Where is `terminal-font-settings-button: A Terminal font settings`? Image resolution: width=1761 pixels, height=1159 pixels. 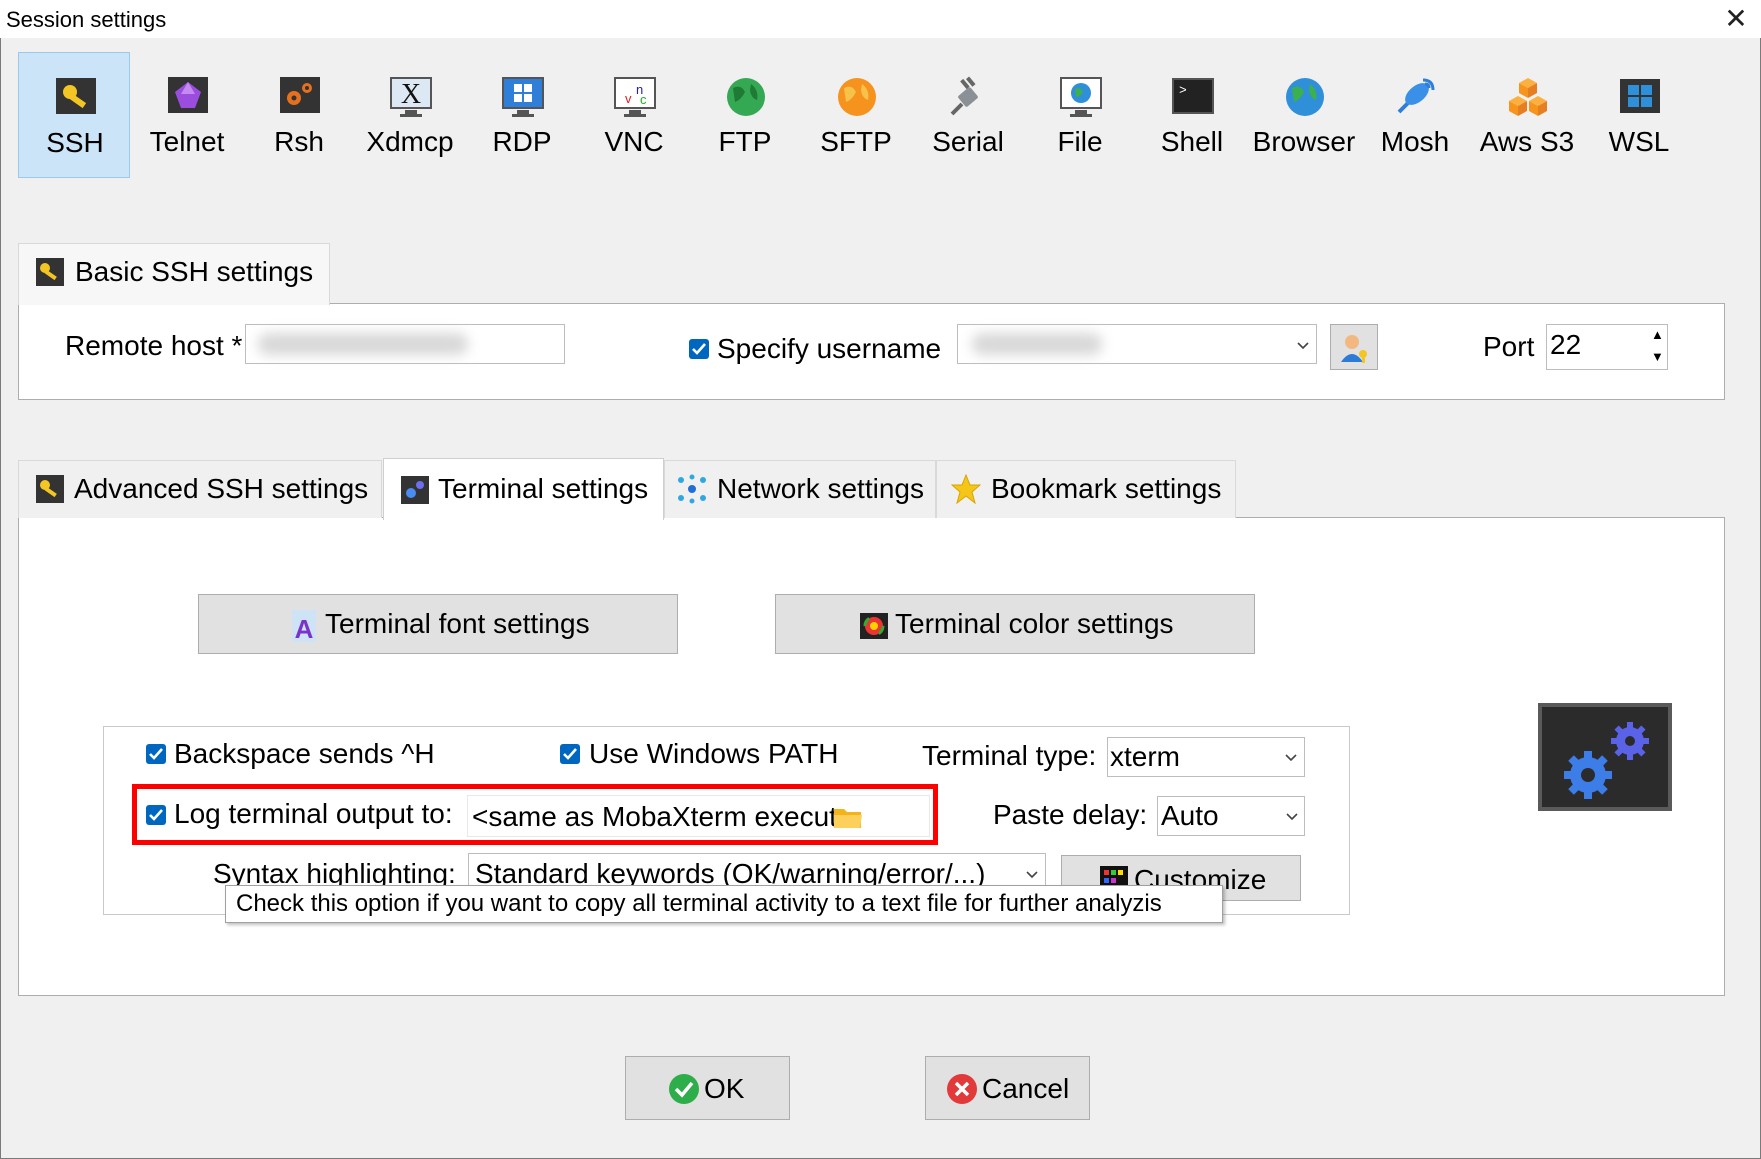 terminal-font-settings-button: A Terminal font settings is located at coordinates (438, 624).